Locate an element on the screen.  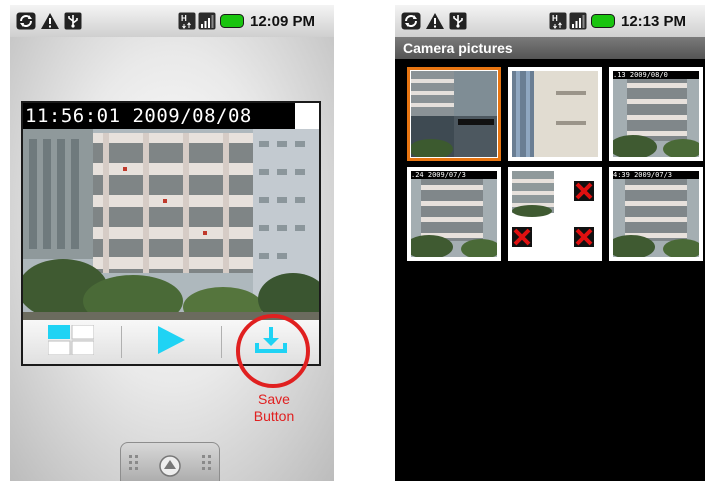
status-bar: H 12:09 PM is located at coordinates (172, 21).